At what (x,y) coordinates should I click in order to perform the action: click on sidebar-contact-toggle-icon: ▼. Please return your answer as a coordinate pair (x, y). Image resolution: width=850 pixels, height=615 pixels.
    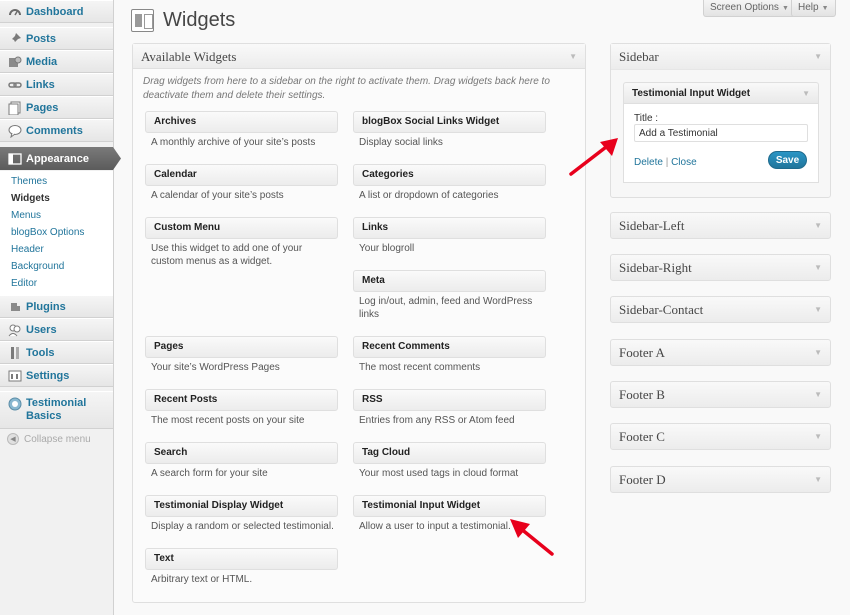
    Looking at the image, I should click on (818, 309).